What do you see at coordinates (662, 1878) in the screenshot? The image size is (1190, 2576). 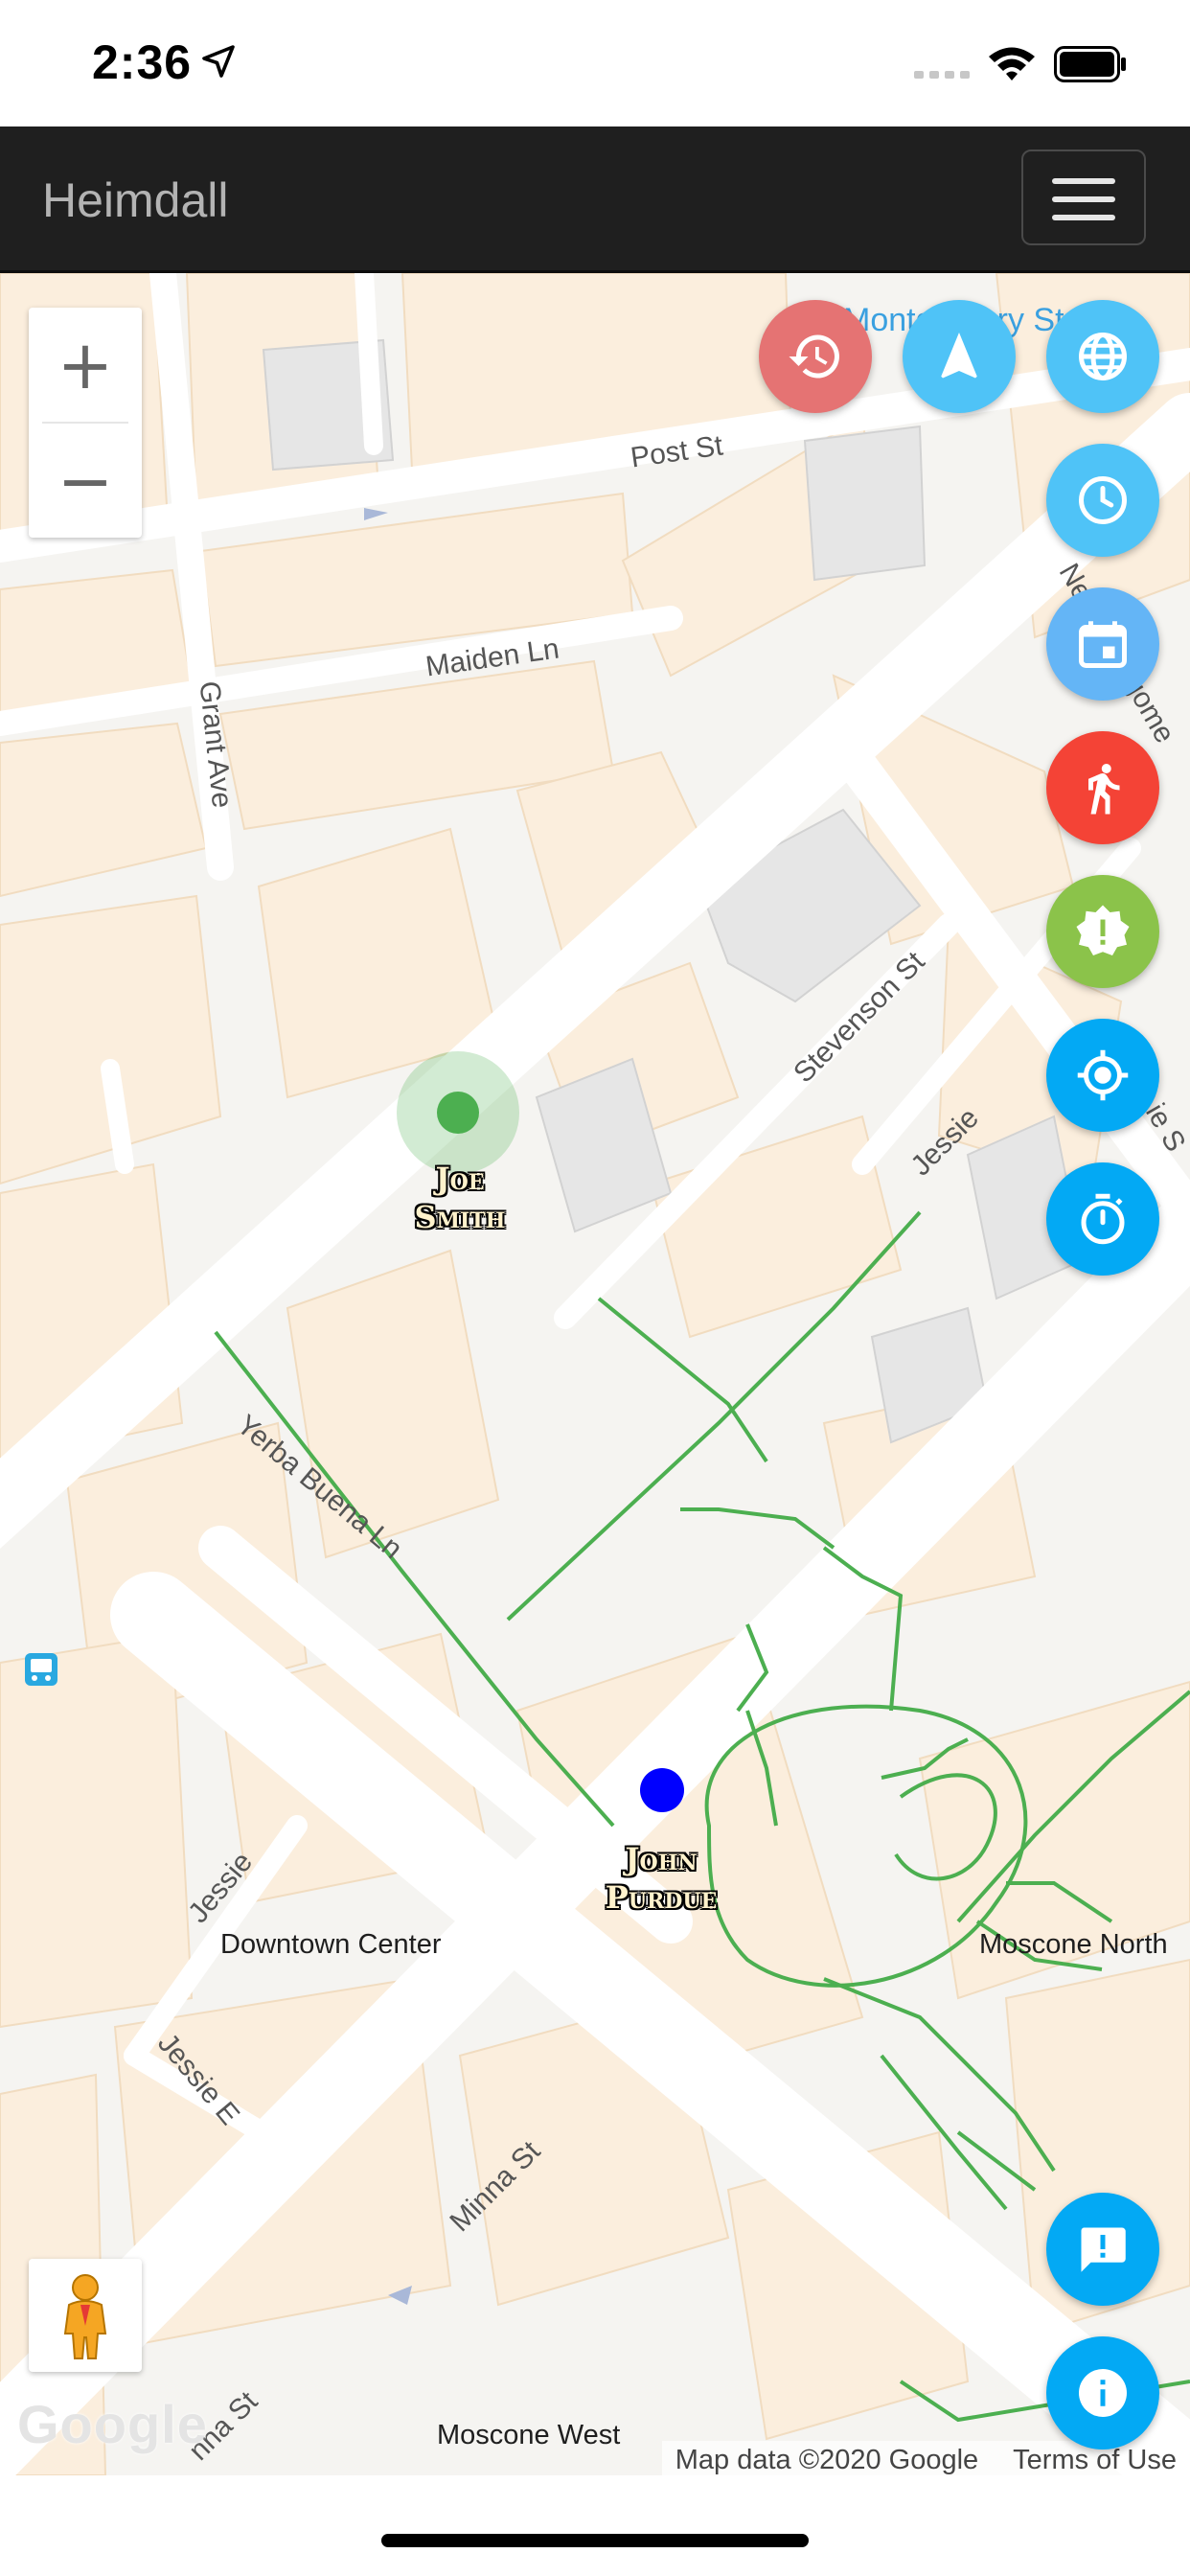 I see `marker-label-john-purdue: John Purdue` at bounding box center [662, 1878].